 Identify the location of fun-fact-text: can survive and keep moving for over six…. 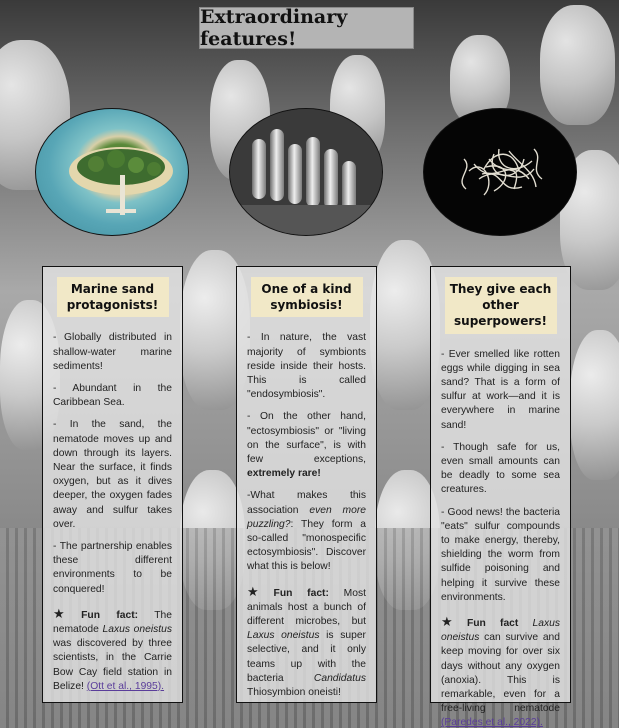
(500, 673).